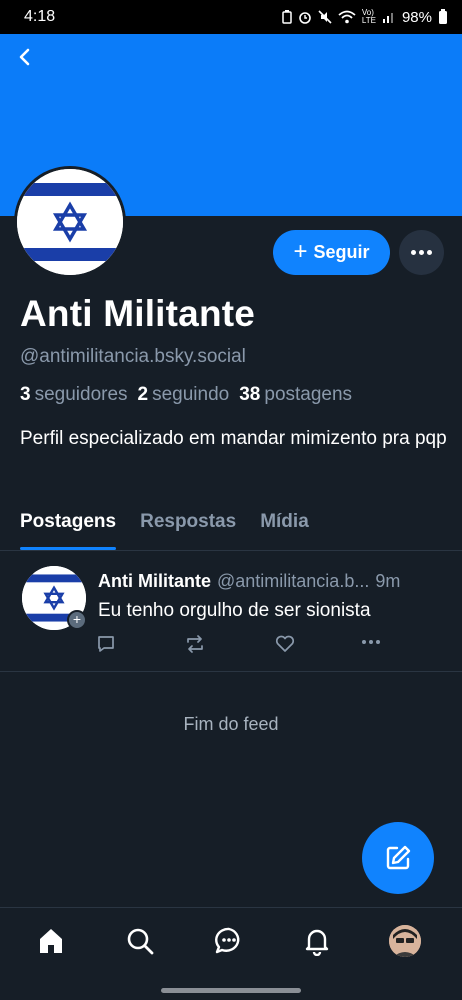  I want to click on battery-saver-icon, so click(287, 17).